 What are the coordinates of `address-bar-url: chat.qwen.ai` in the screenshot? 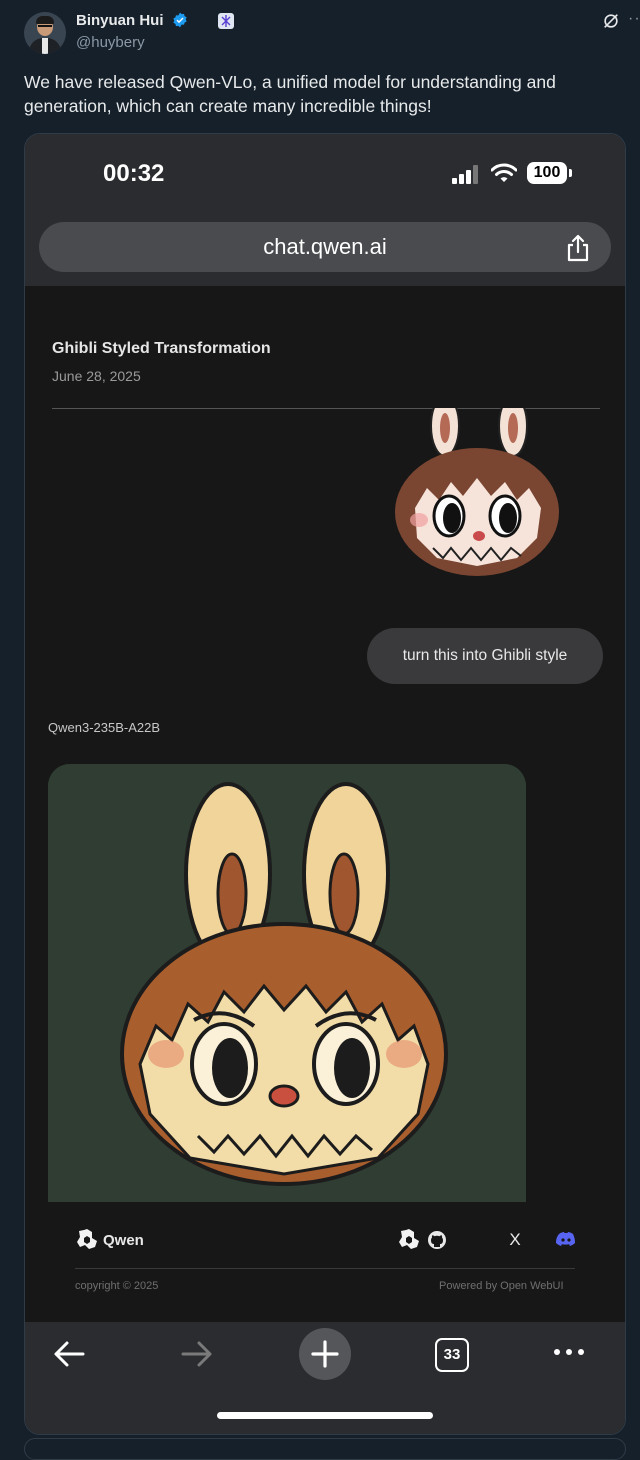 It's located at (325, 247).